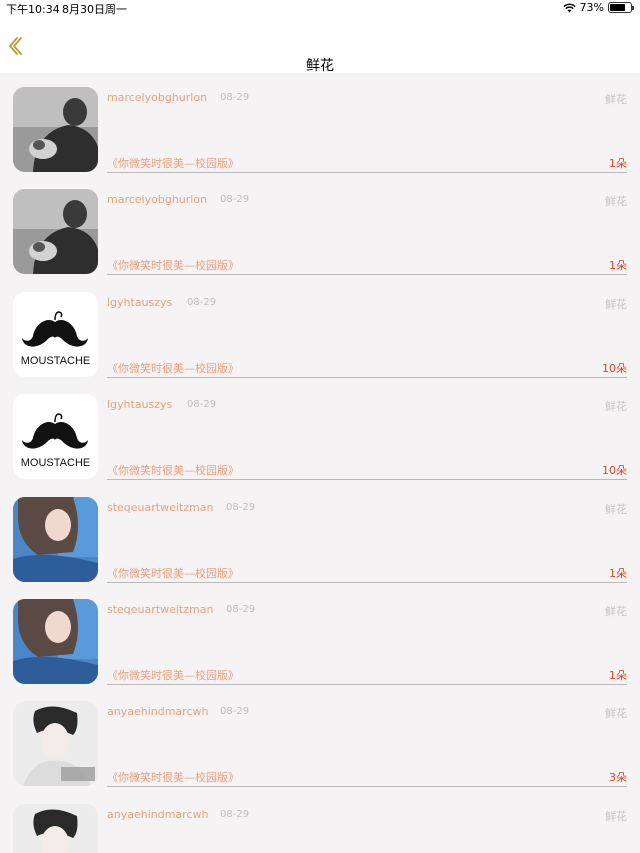 The height and width of the screenshot is (853, 640). Describe the element at coordinates (569, 7) in the screenshot. I see `wifi-icon` at that location.